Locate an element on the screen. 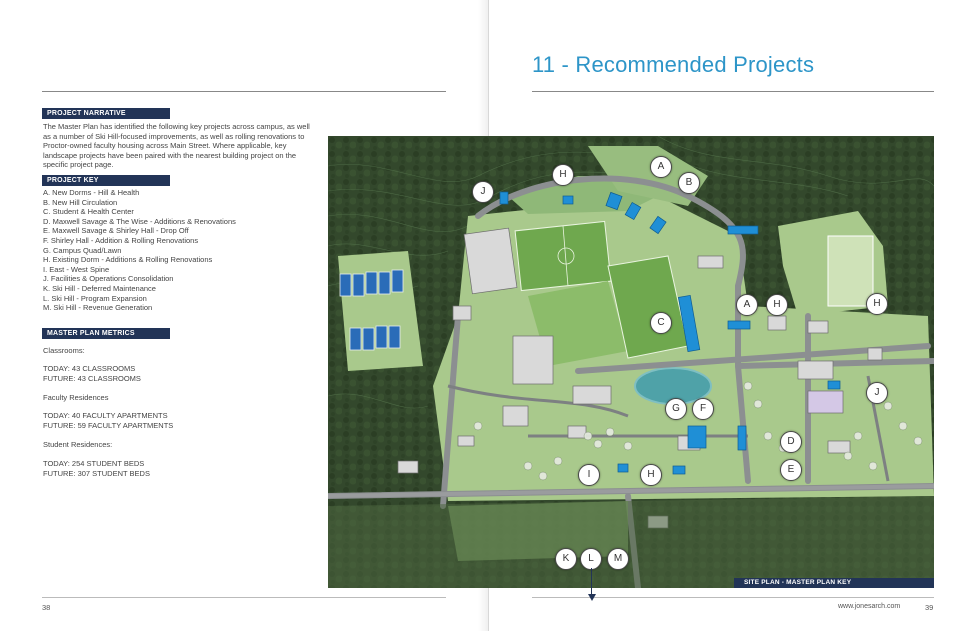 This screenshot has height=631, width=978. map-marker-f: F is located at coordinates (703, 409).